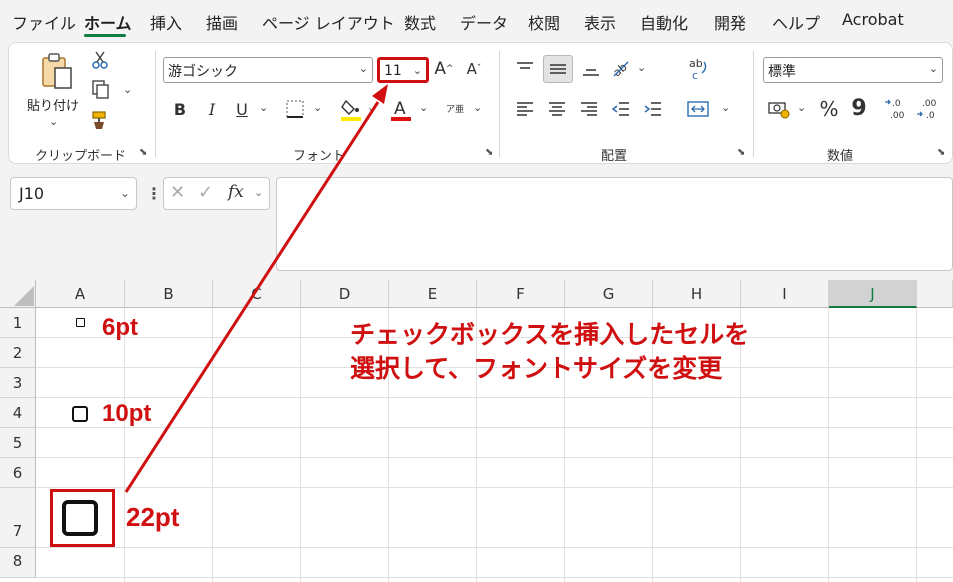 This screenshot has width=953, height=582. Describe the element at coordinates (120, 327) in the screenshot. I see `label-6pt: 6pt` at that location.